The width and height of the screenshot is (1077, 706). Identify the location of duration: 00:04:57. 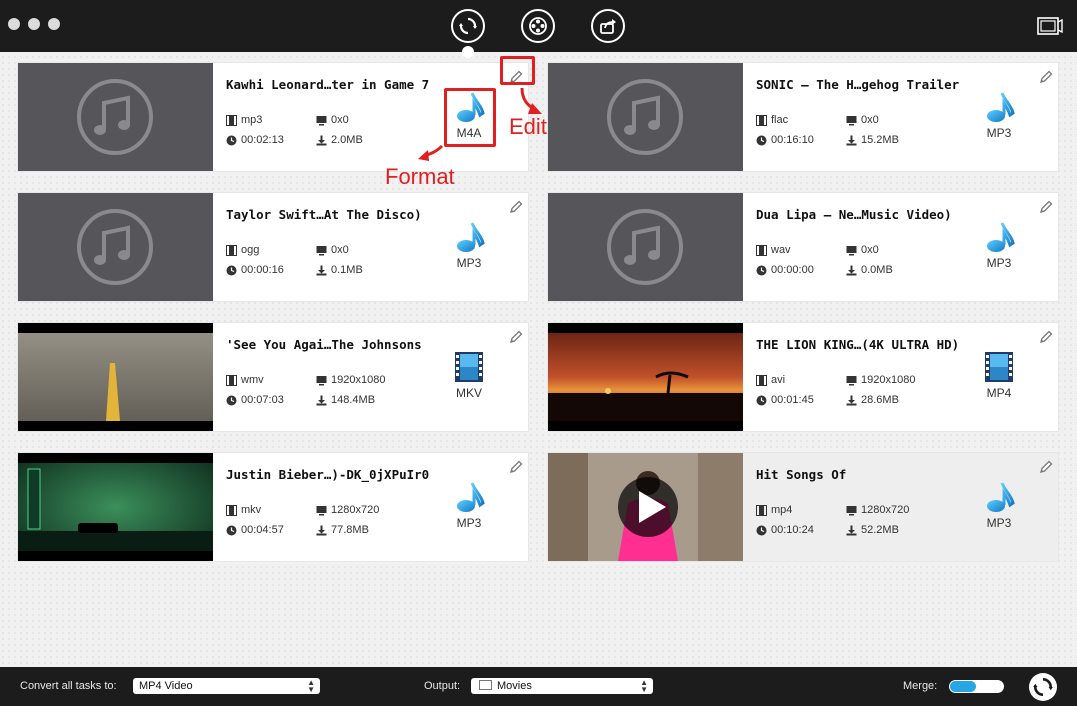
(255, 530).